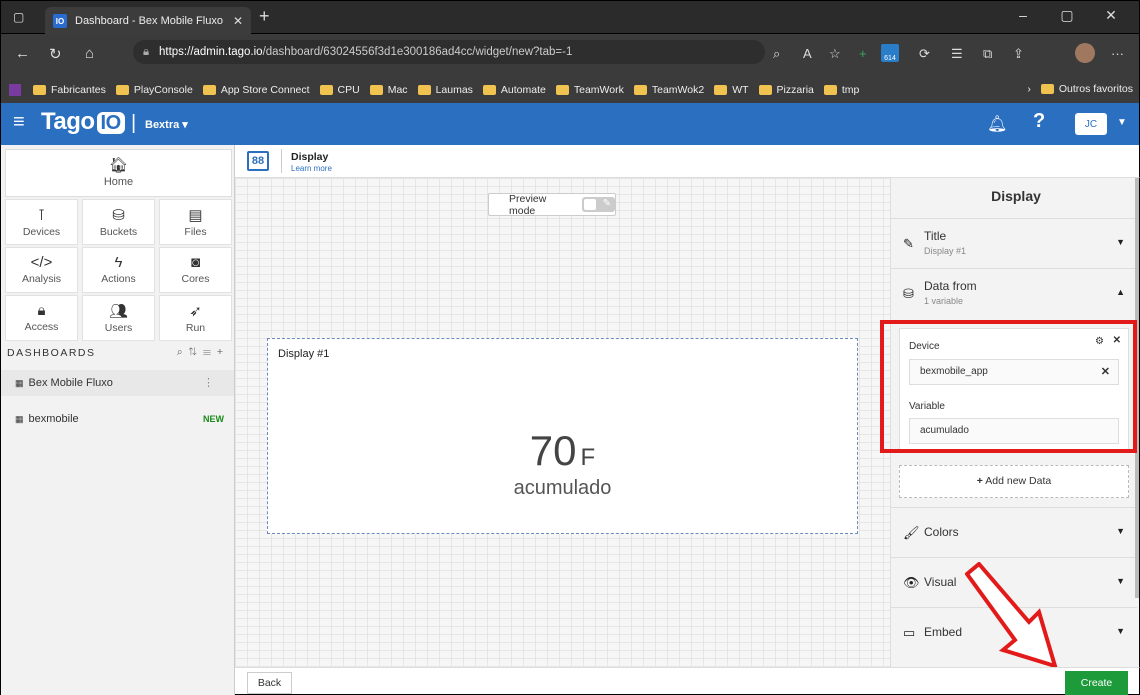 The height and width of the screenshot is (695, 1140). I want to click on site-info-icon: 🔒︎, so click(146, 52).